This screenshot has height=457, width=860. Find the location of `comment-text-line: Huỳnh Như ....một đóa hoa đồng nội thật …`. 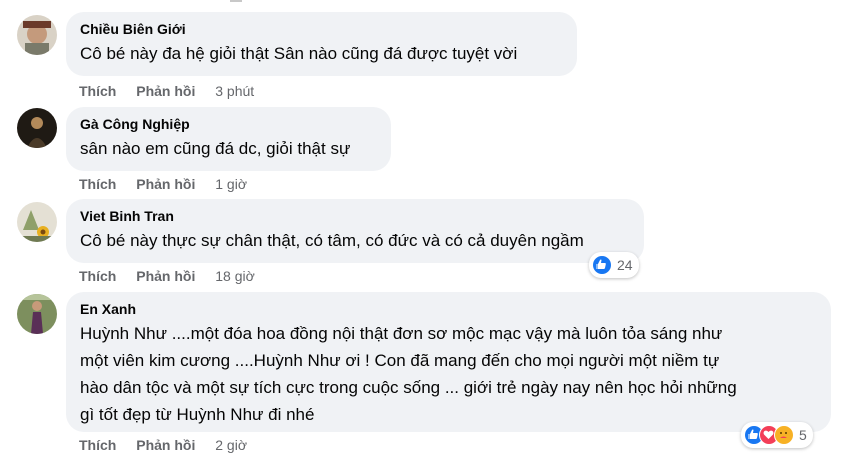

comment-text-line: Huỳnh Như ....một đóa hoa đồng nội thật … is located at coordinates (401, 333).